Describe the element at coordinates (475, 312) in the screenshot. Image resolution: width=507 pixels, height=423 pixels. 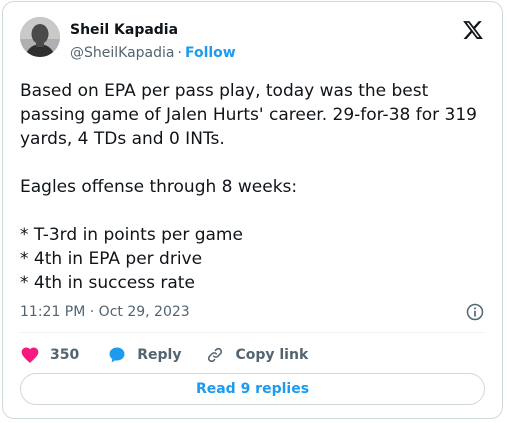
I see `info-icon` at that location.